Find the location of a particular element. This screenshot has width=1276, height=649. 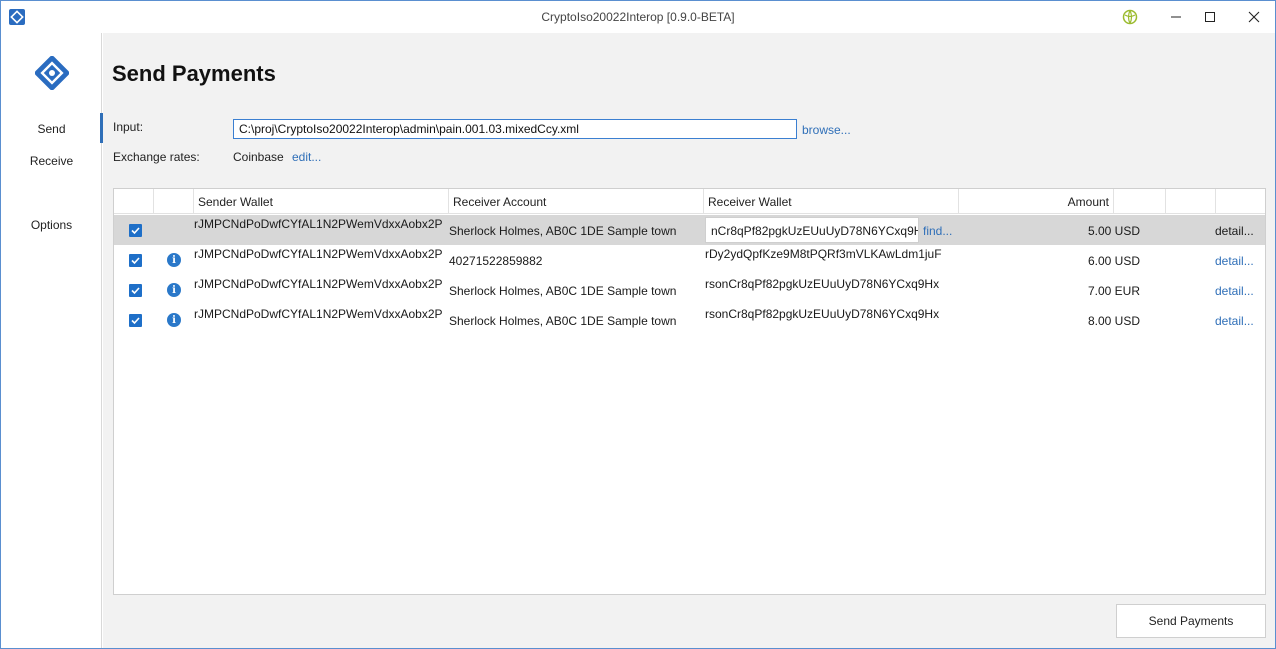

amount-value: 7.00 EUR is located at coordinates (1113, 291).